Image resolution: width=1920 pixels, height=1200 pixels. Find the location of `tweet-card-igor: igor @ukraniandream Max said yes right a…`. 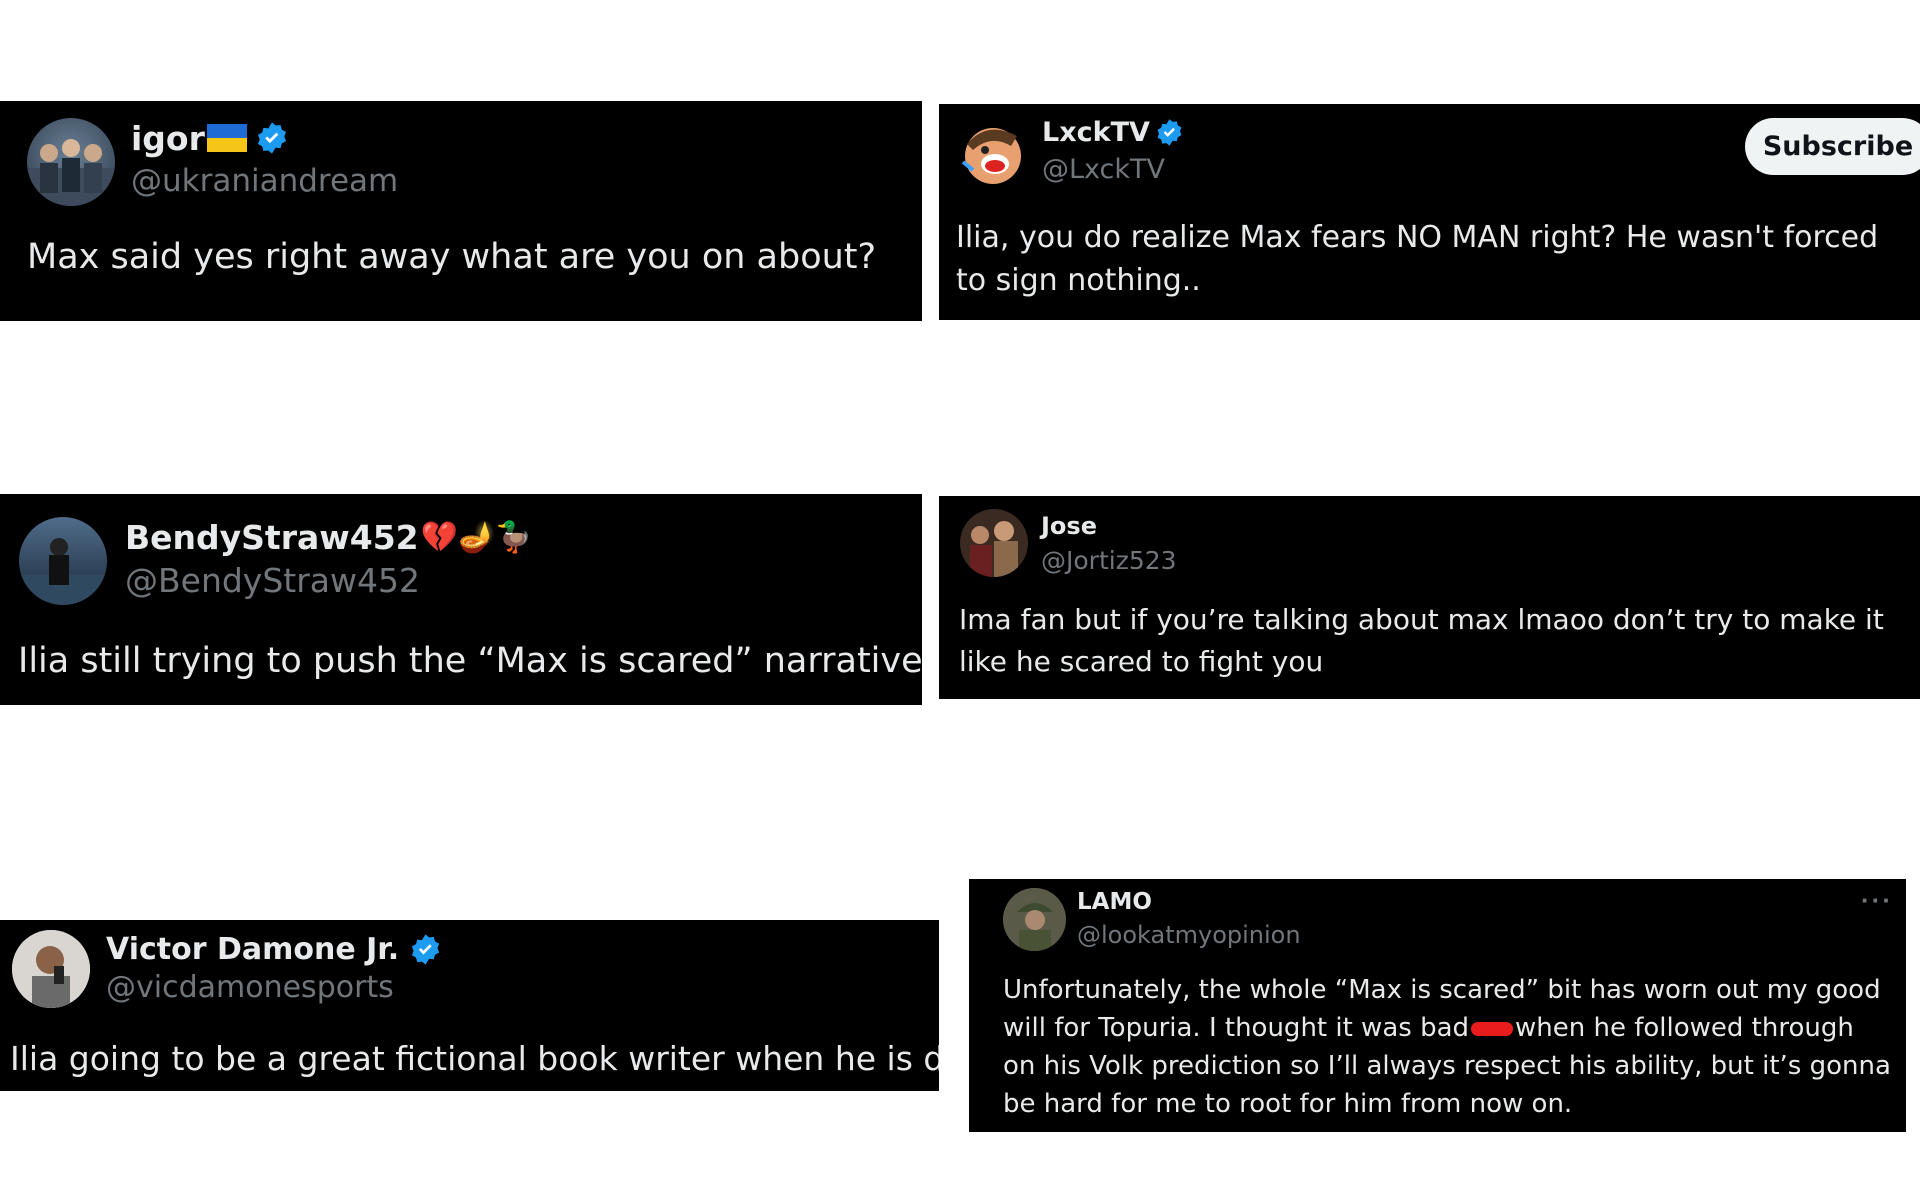

tweet-card-igor: igor @ukraniandream Max said yes right a… is located at coordinates (461, 211).